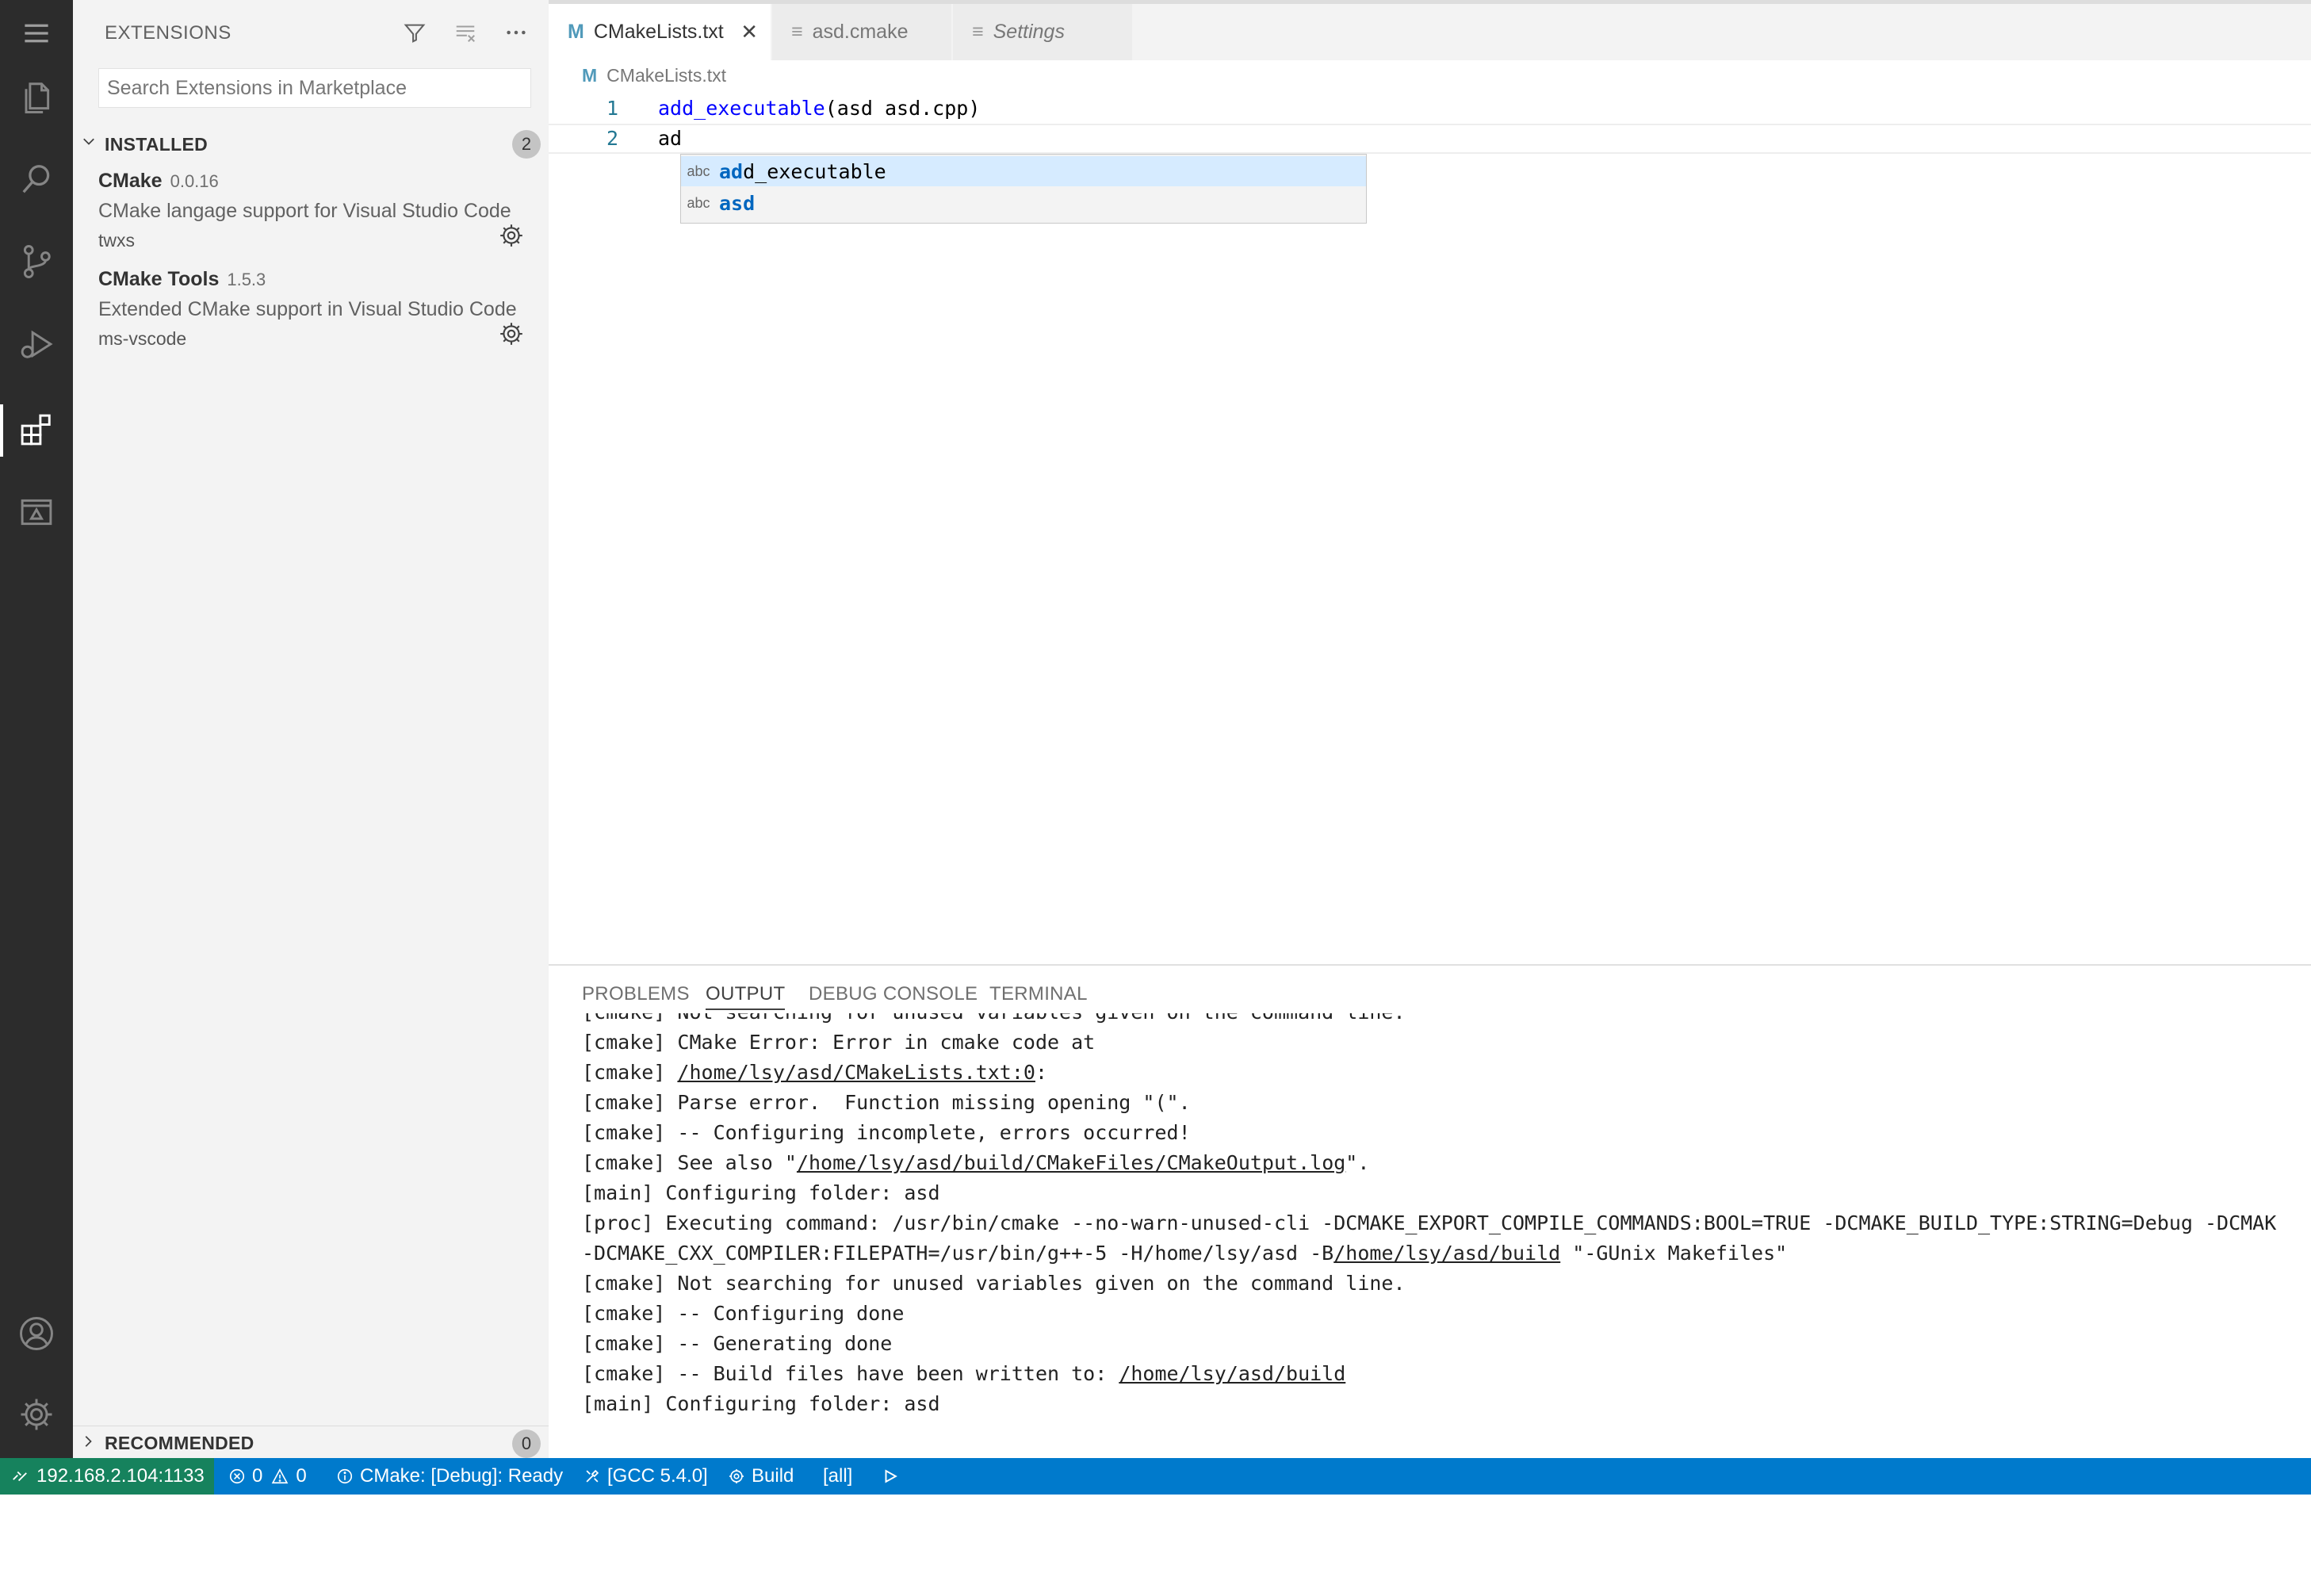 The height and width of the screenshot is (1596, 2311). I want to click on tab-terminal: TERMINAL, so click(1038, 994).